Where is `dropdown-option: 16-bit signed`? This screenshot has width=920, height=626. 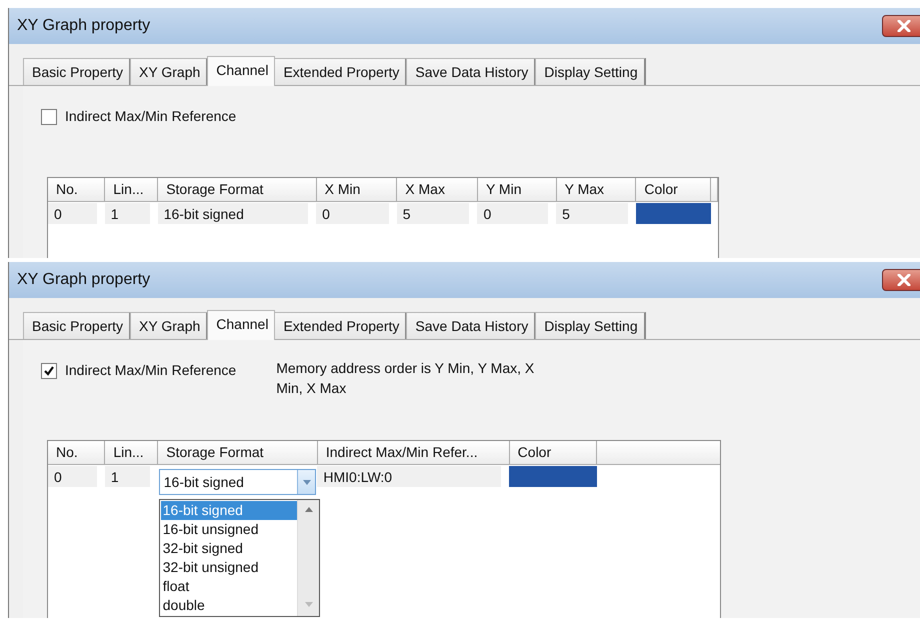 dropdown-option: 16-bit signed is located at coordinates (228, 510).